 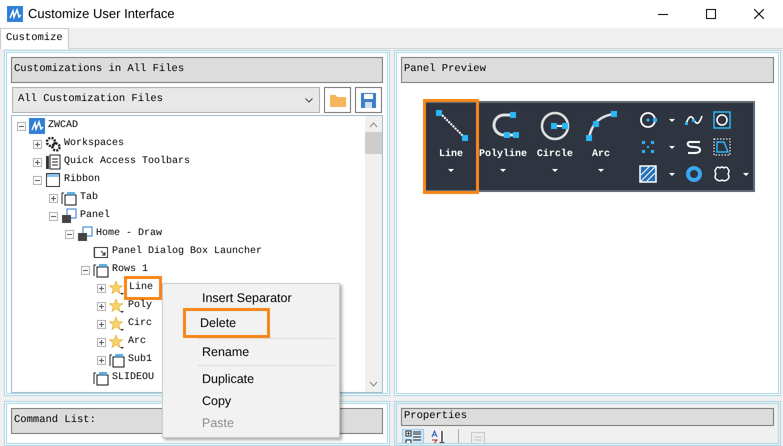 What do you see at coordinates (34, 38) in the screenshot?
I see `tab: Customize` at bounding box center [34, 38].